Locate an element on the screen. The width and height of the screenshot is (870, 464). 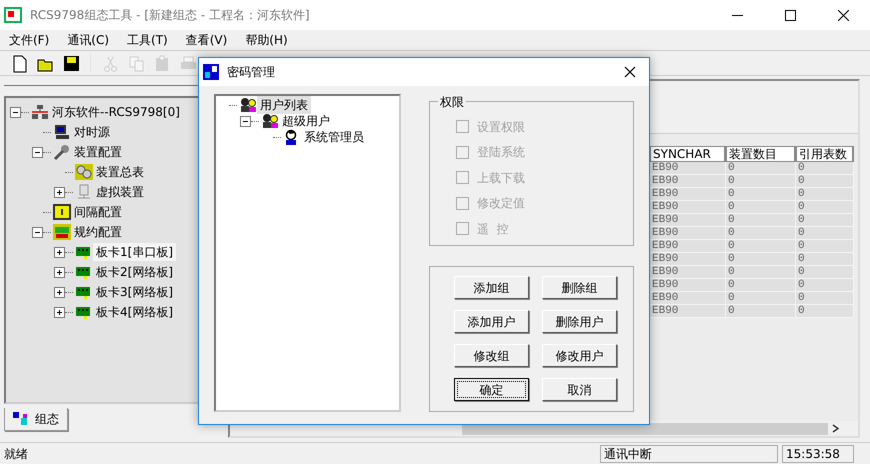
tree-item: 对时源 is located at coordinates (92, 132).